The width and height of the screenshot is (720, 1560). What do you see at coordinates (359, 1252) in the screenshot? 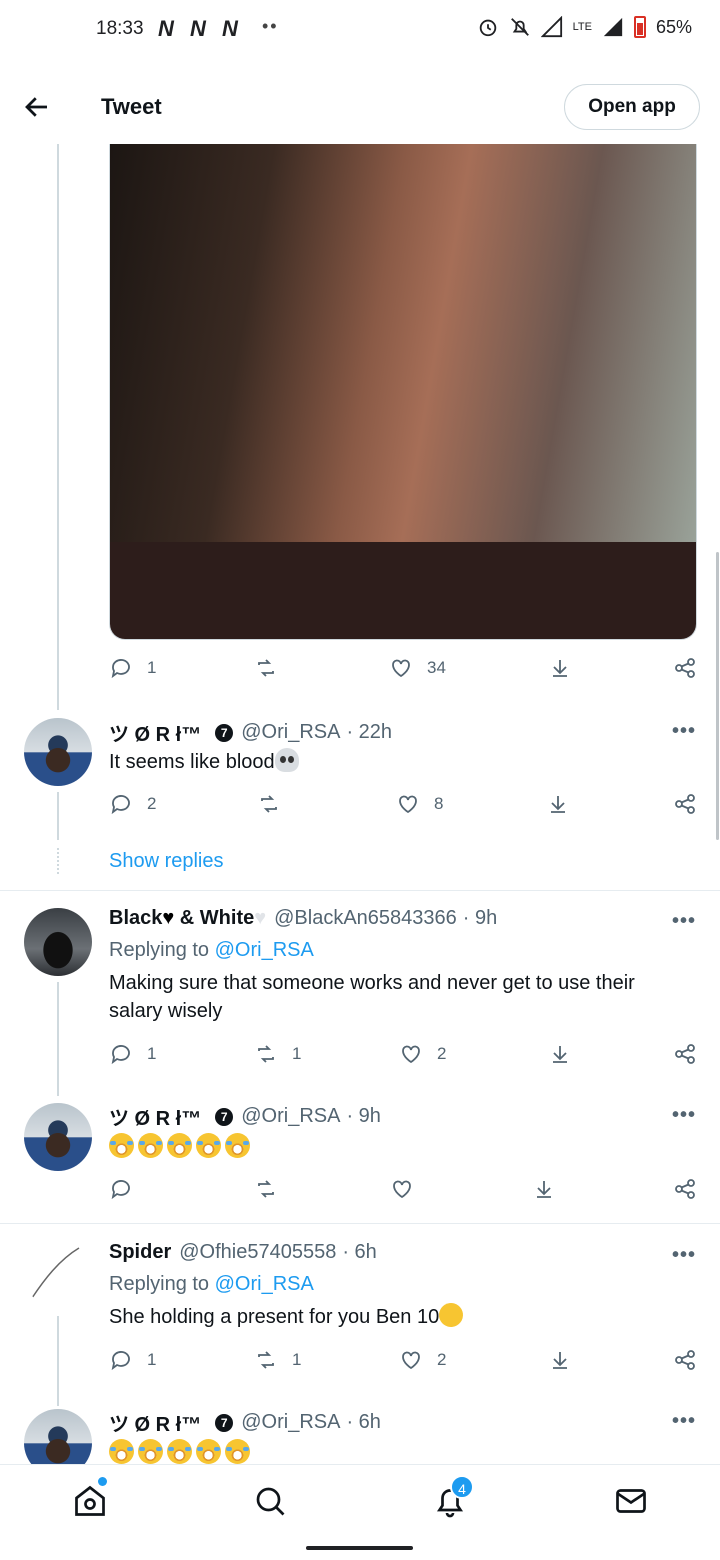
I see `tweet-time: · 6h` at bounding box center [359, 1252].